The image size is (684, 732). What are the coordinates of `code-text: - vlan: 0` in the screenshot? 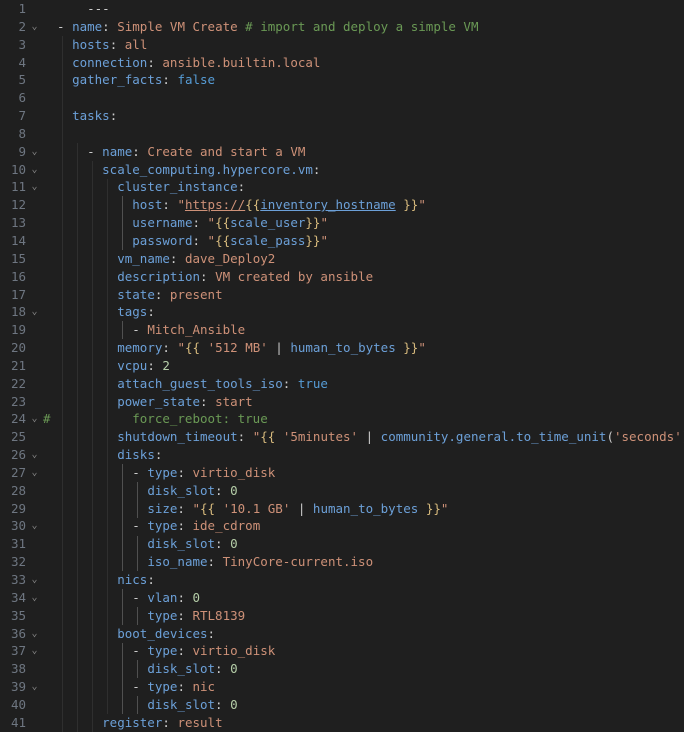 It's located at (368, 598).